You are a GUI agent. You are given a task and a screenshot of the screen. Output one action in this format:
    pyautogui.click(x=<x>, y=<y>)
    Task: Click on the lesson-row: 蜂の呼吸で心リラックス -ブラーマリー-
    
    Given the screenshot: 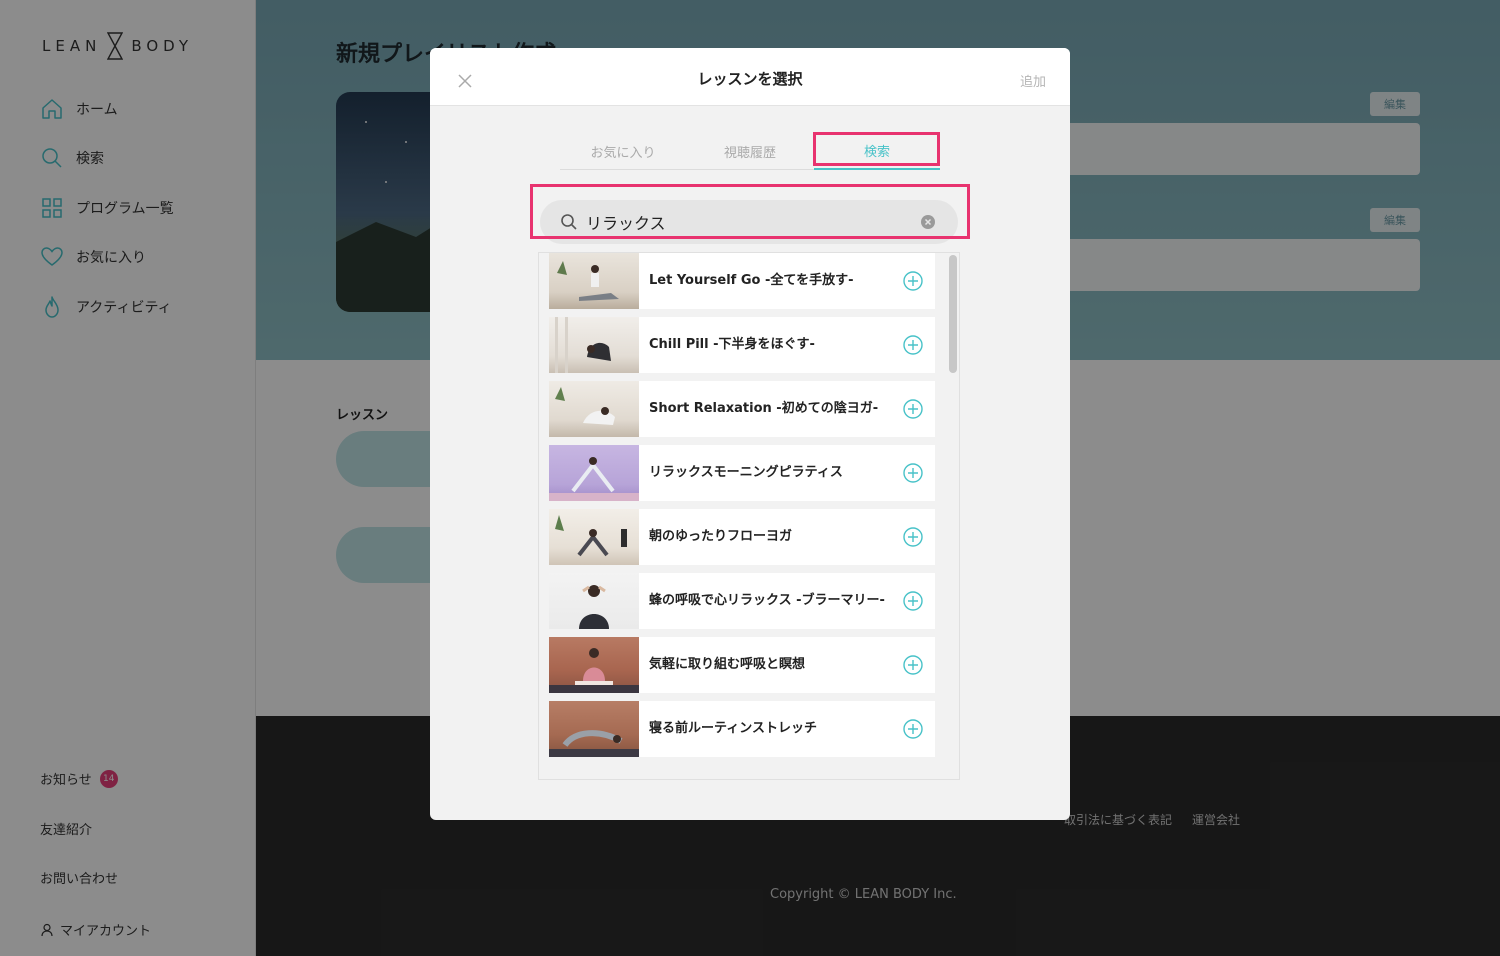 What is the action you would take?
    pyautogui.click(x=742, y=601)
    